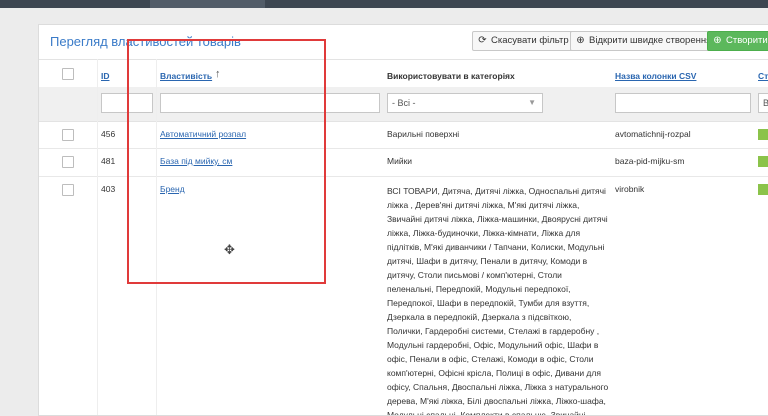  Describe the element at coordinates (229, 249) in the screenshot. I see `move-cursor-icon: ✥` at that location.